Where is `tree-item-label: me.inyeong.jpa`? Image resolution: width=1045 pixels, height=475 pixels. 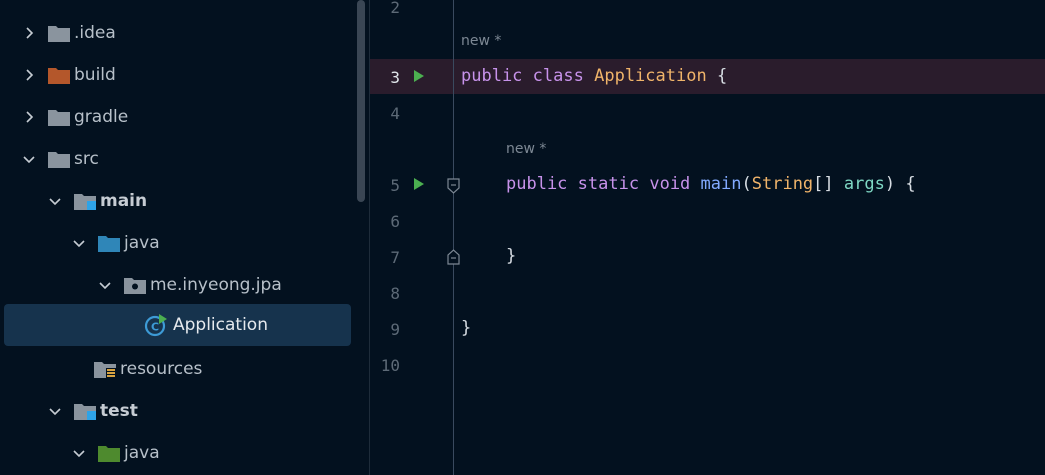 tree-item-label: me.inyeong.jpa is located at coordinates (216, 285).